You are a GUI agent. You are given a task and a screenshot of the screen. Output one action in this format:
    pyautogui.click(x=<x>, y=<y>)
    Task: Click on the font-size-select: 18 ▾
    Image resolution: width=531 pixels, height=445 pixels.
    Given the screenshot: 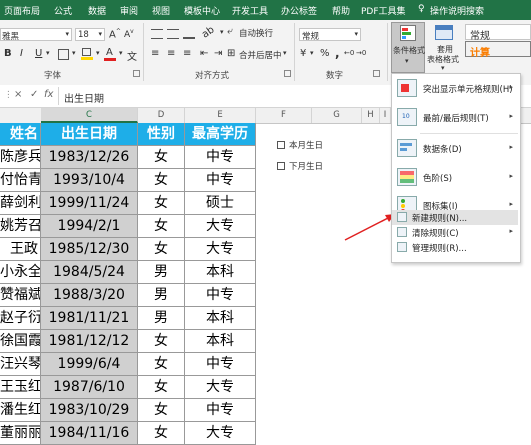 What is the action you would take?
    pyautogui.click(x=90, y=34)
    